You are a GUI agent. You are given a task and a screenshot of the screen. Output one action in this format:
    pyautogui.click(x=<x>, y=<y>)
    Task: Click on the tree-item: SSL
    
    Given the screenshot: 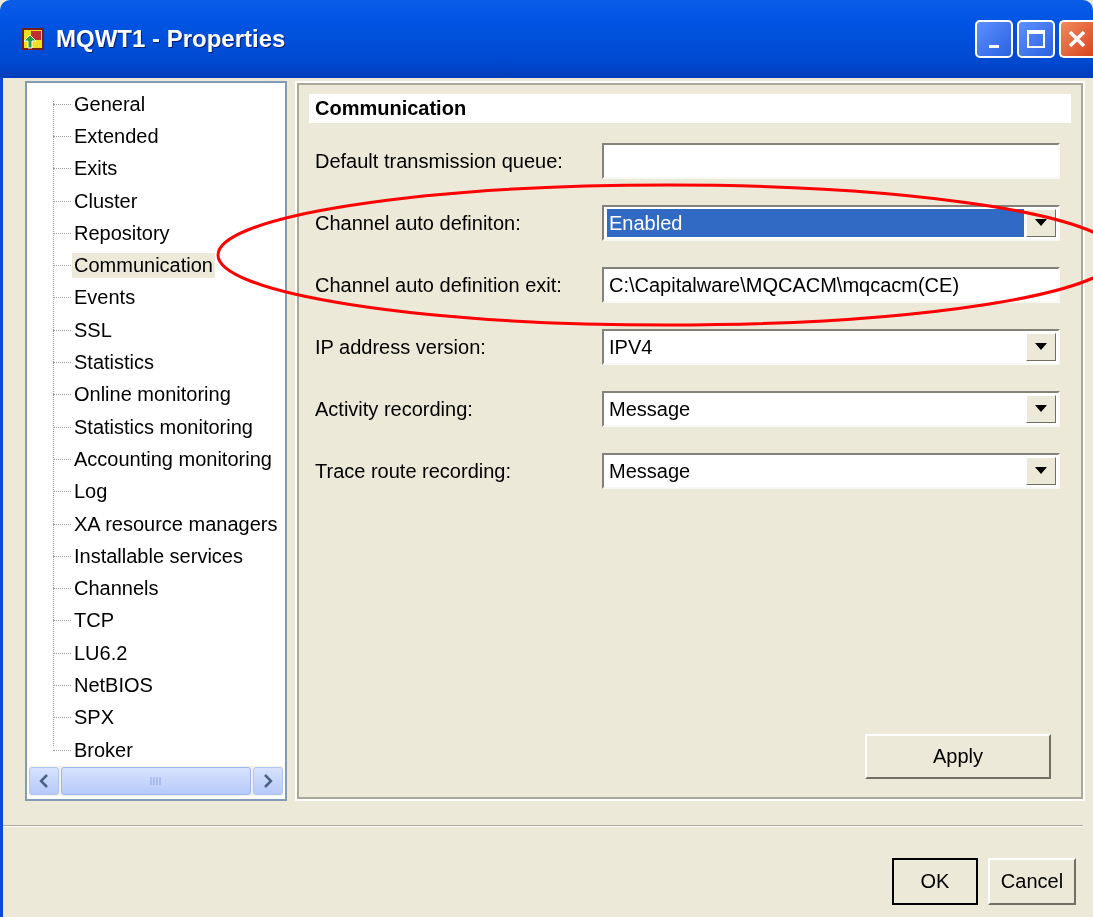 What is the action you would take?
    pyautogui.click(x=93, y=330)
    